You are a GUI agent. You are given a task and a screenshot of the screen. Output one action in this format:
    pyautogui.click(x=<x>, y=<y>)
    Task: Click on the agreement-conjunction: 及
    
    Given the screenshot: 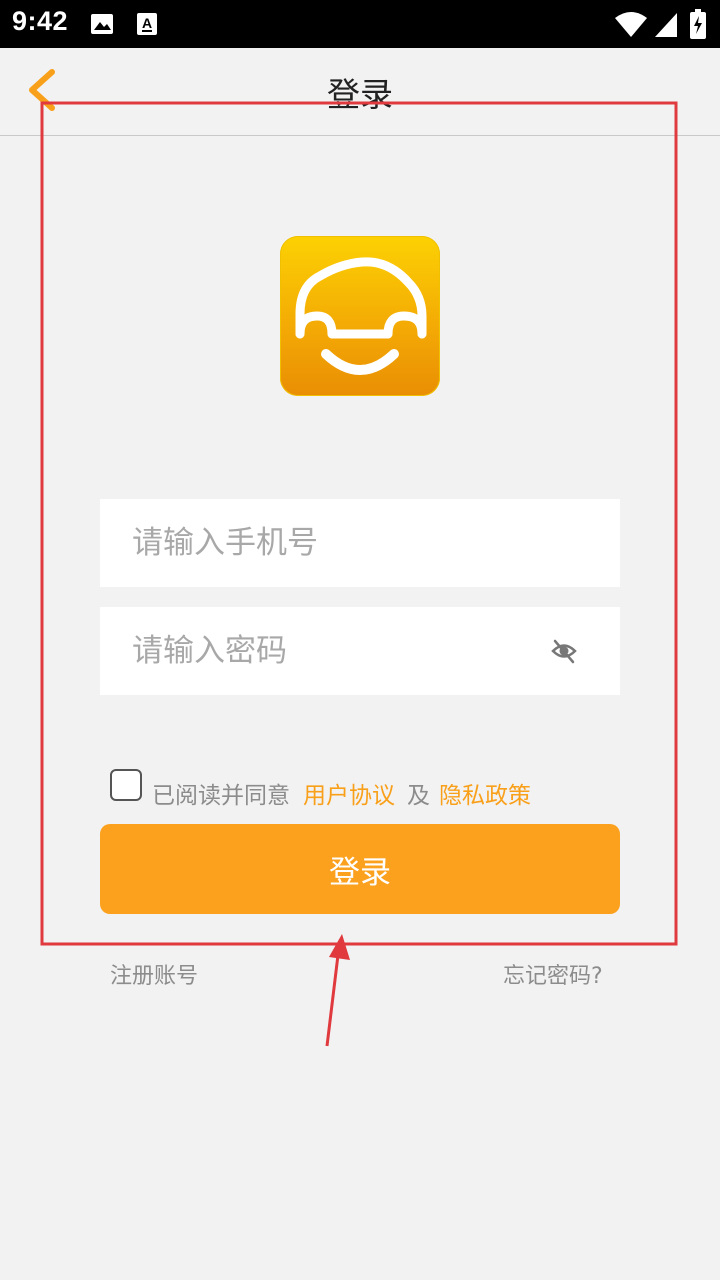 What is the action you would take?
    pyautogui.click(x=418, y=796)
    